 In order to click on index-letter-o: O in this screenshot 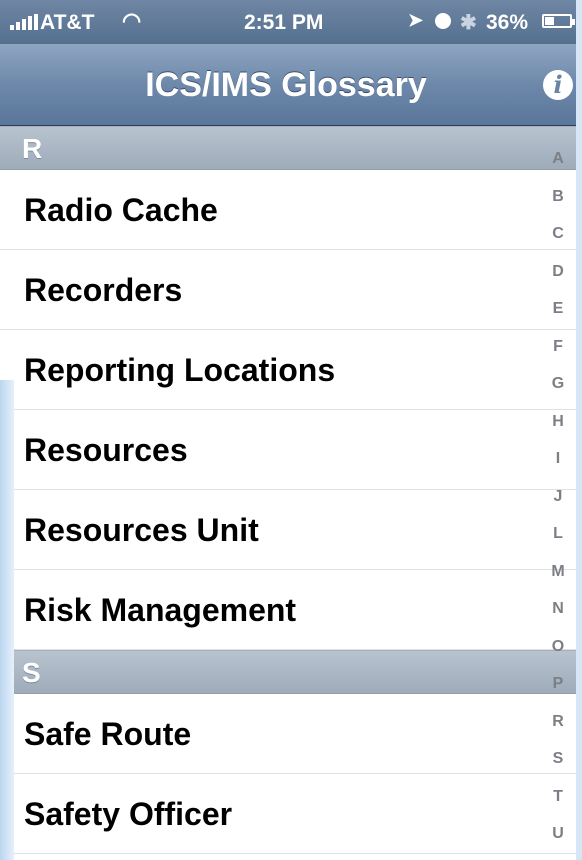, I will do `click(558, 647)`.